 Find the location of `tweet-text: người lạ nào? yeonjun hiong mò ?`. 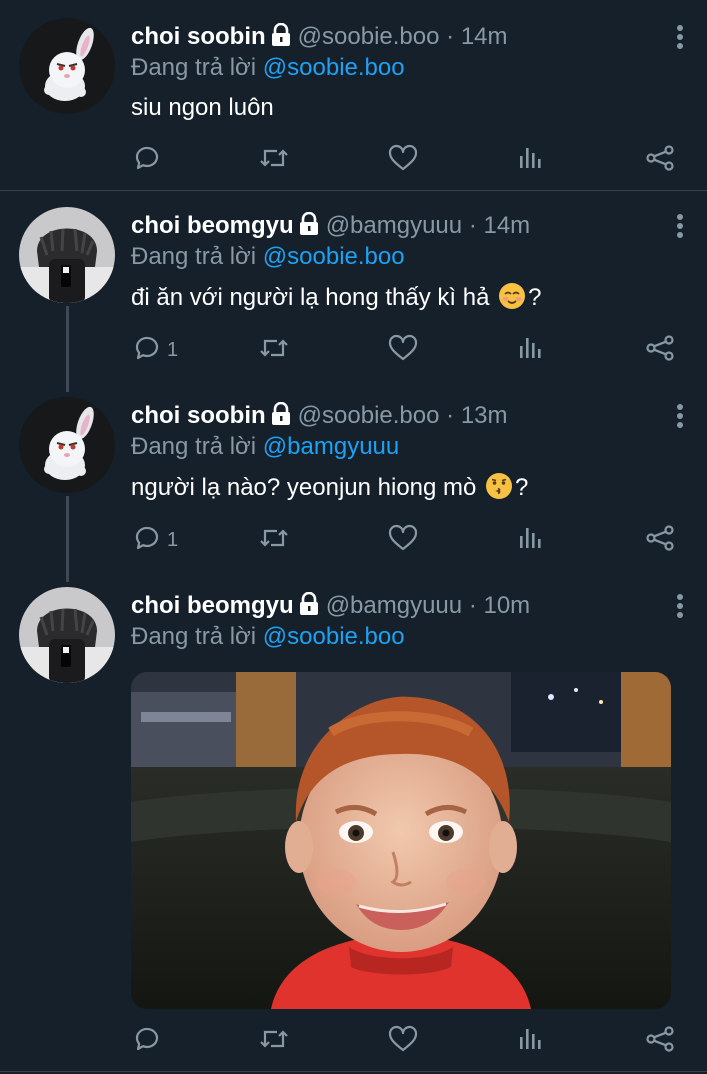

tweet-text: người lạ nào? yeonjun hiong mò ? is located at coordinates (329, 490).